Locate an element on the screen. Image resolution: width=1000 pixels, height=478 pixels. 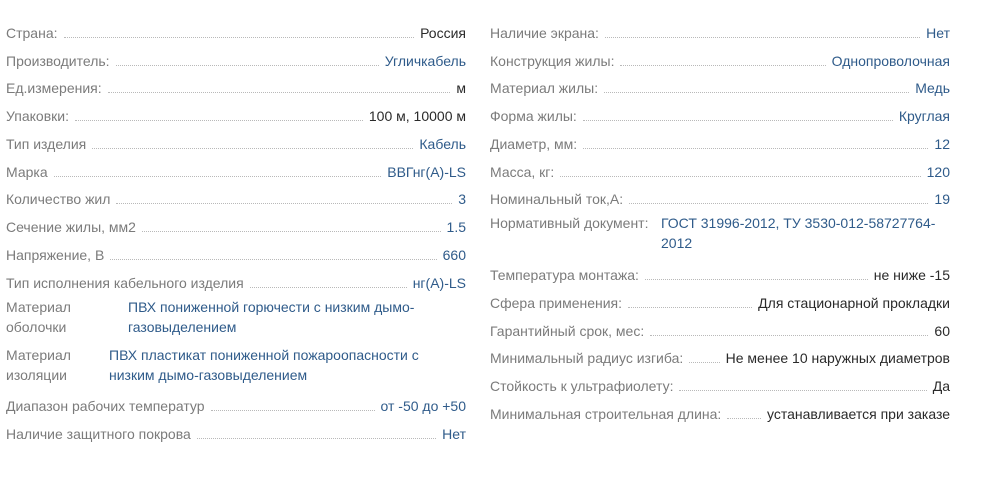
spec-label: Тип исполнения кабельного изделия is located at coordinates (125, 282).